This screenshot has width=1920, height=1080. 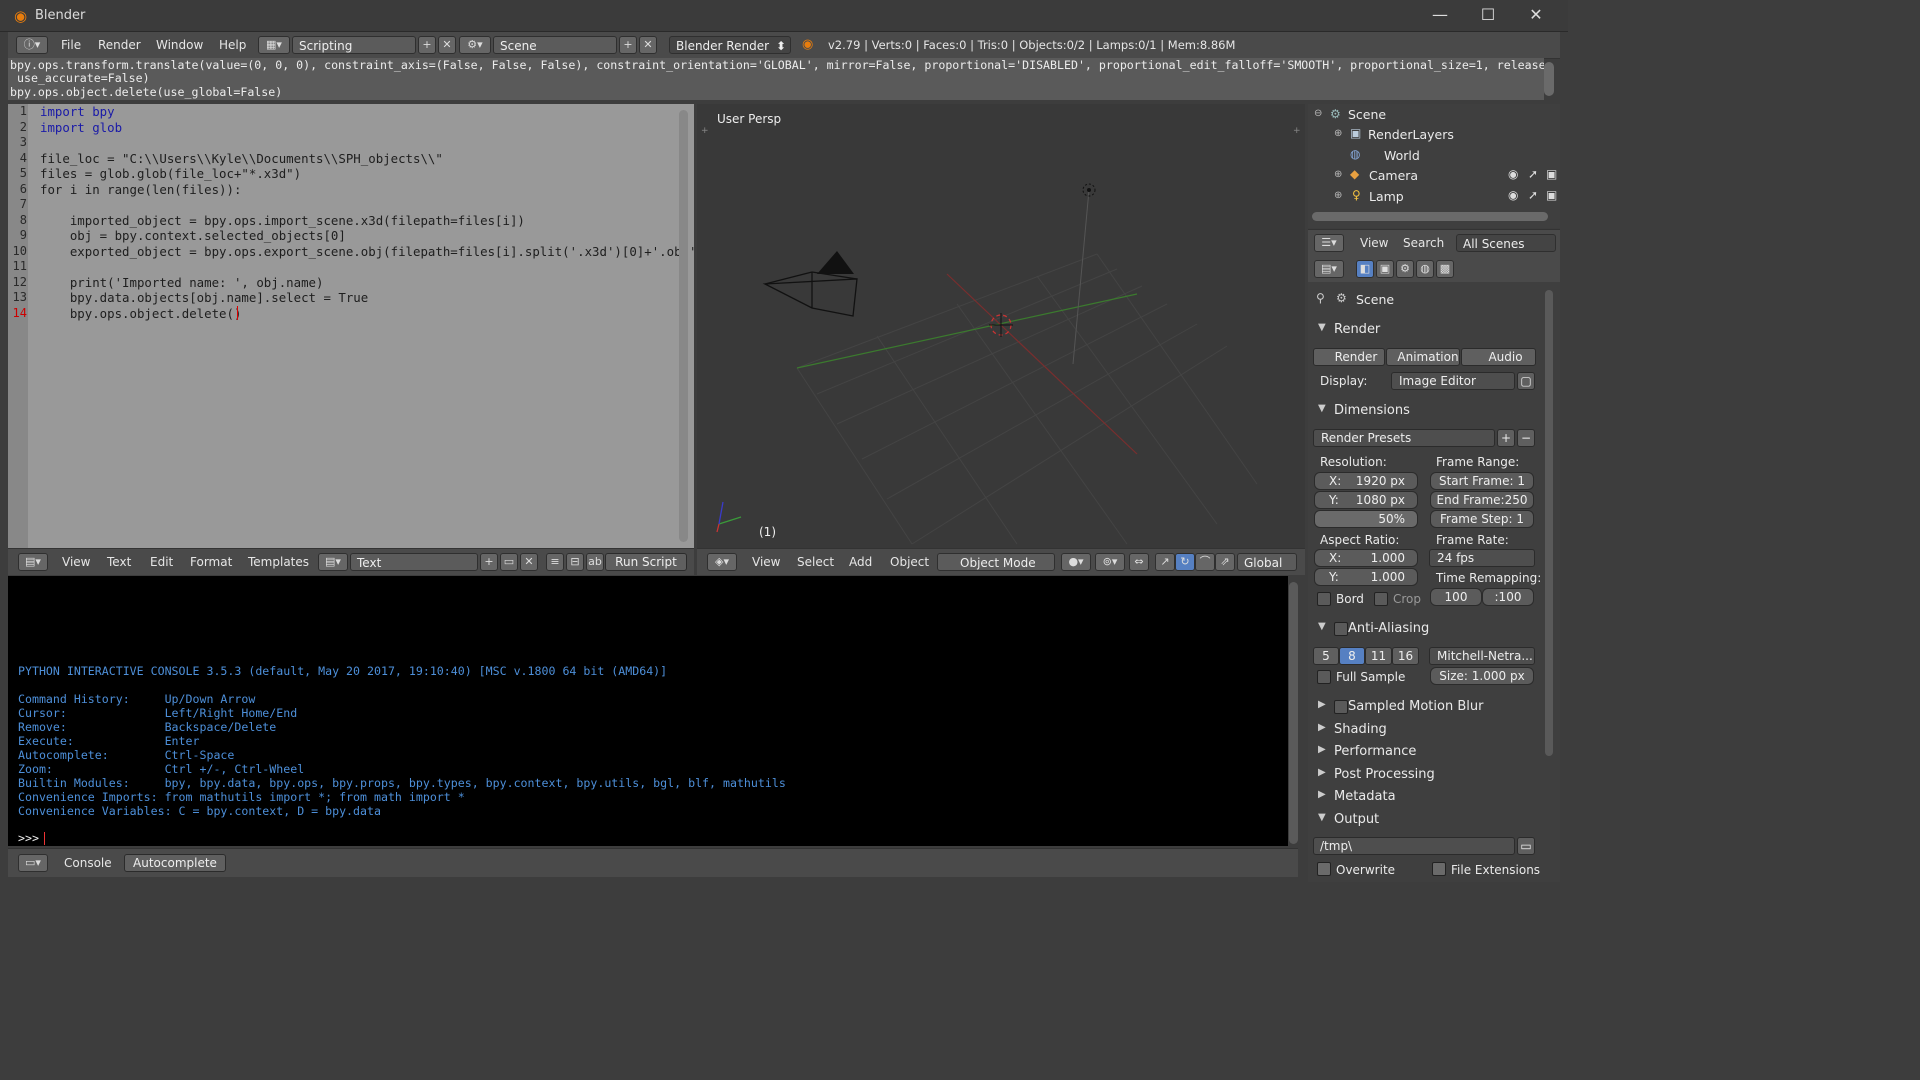 What do you see at coordinates (509, 562) in the screenshot?
I see `open-text-icon: ▭` at bounding box center [509, 562].